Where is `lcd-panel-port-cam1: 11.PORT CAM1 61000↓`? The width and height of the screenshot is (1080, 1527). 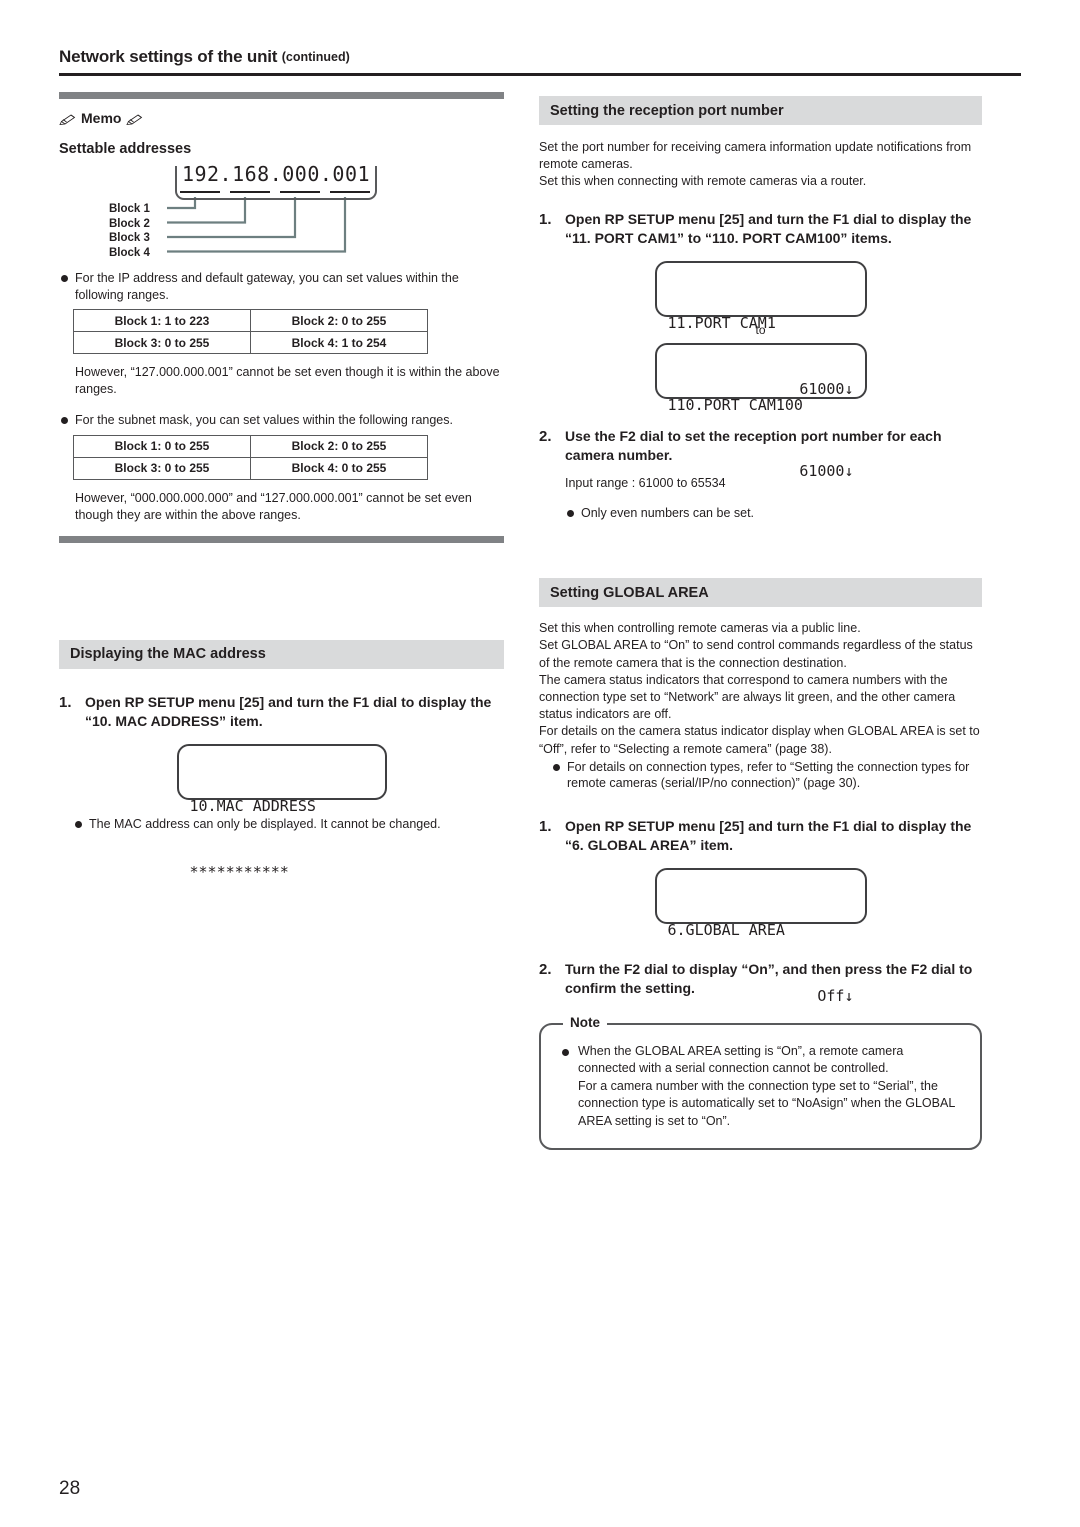
lcd-panel-port-cam1: 11.PORT CAM1 61000↓ is located at coordinates (760, 329).